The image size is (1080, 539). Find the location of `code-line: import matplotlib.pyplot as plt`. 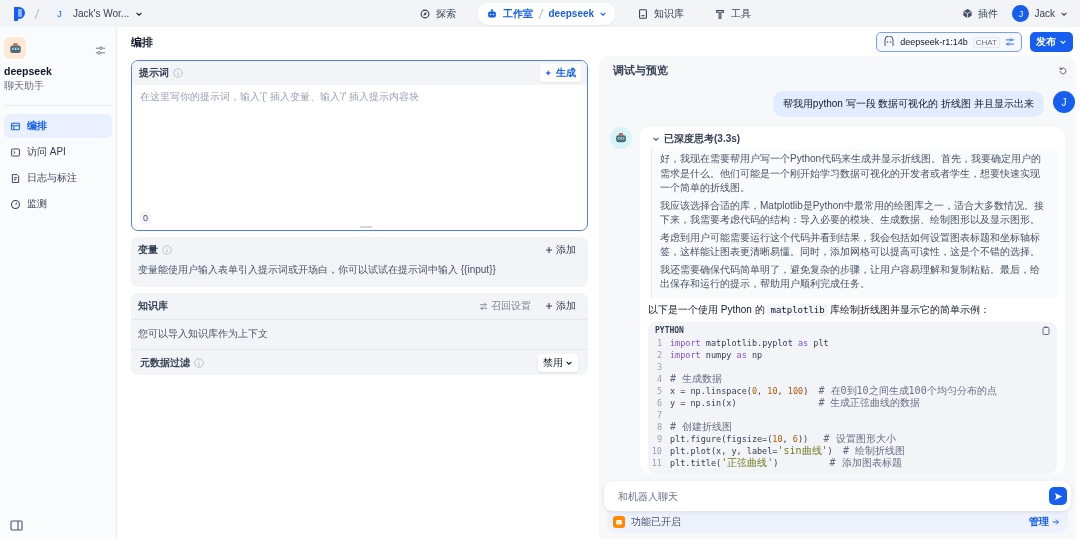

code-line: import matplotlib.pyplot as plt is located at coordinates (749, 342).